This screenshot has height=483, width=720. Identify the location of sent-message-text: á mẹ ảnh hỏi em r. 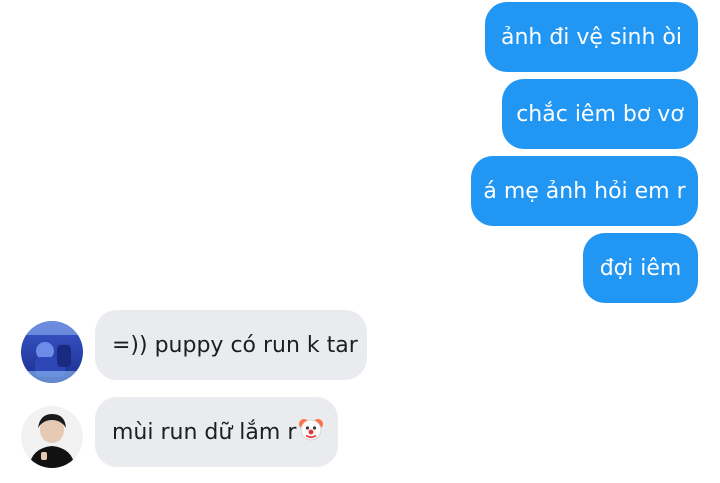
(584, 191).